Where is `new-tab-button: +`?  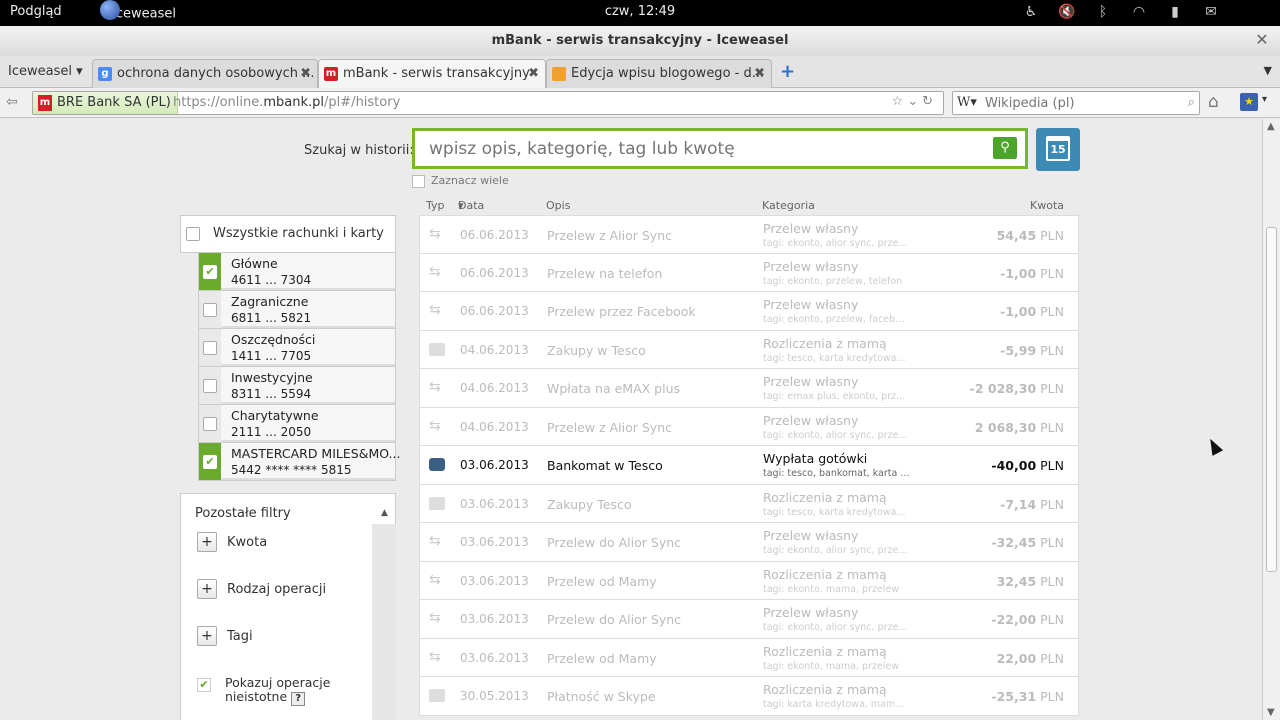 new-tab-button: + is located at coordinates (787, 71).